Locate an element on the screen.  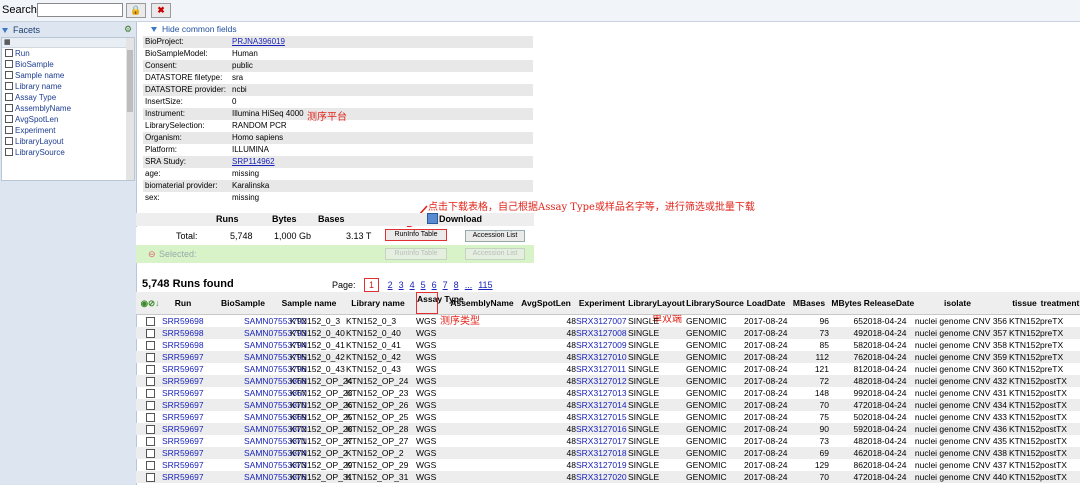
column-header-treatment: treatment is located at coordinates (1060, 303).